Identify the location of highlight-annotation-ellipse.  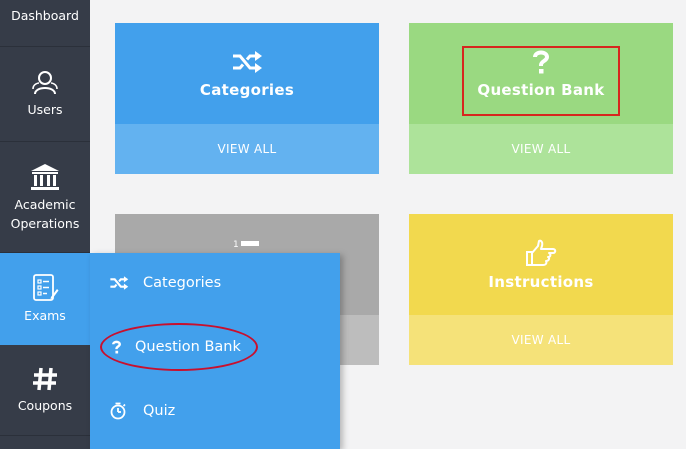
(179, 347).